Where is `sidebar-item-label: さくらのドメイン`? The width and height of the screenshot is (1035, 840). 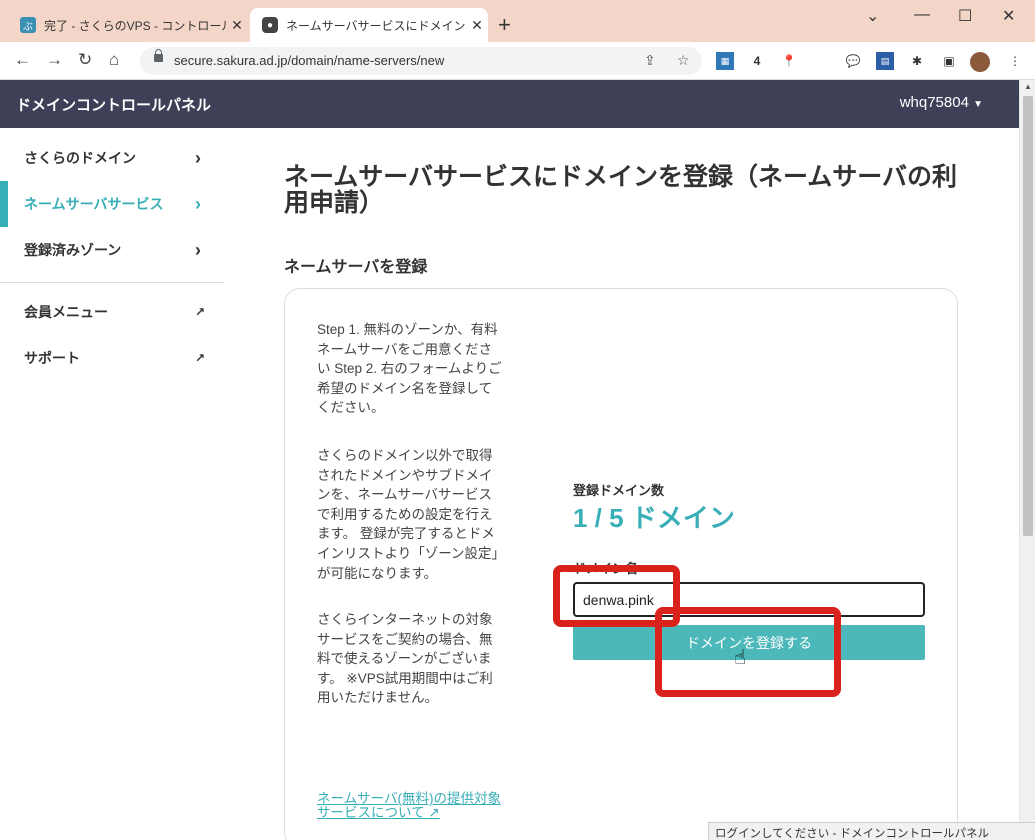 sidebar-item-label: さくらのドメイン is located at coordinates (80, 158).